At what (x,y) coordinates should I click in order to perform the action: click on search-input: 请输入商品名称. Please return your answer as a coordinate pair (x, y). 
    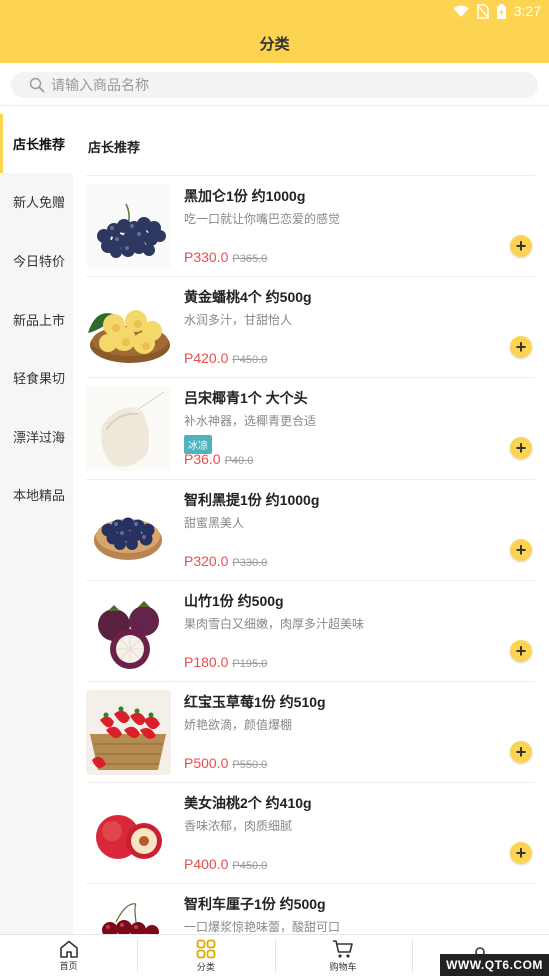
    Looking at the image, I should click on (274, 85).